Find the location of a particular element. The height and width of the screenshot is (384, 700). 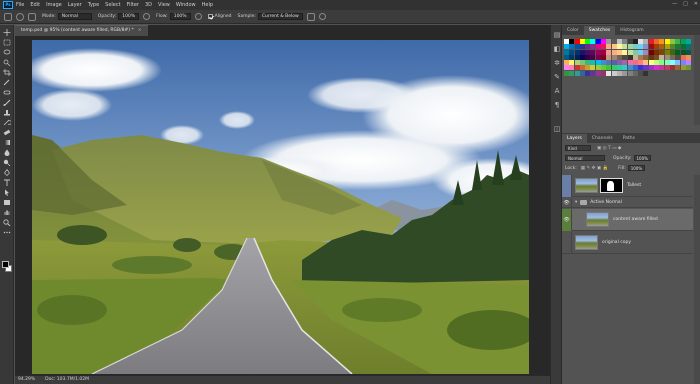

brush-settings-panel-icon: ✎ is located at coordinates (557, 77).